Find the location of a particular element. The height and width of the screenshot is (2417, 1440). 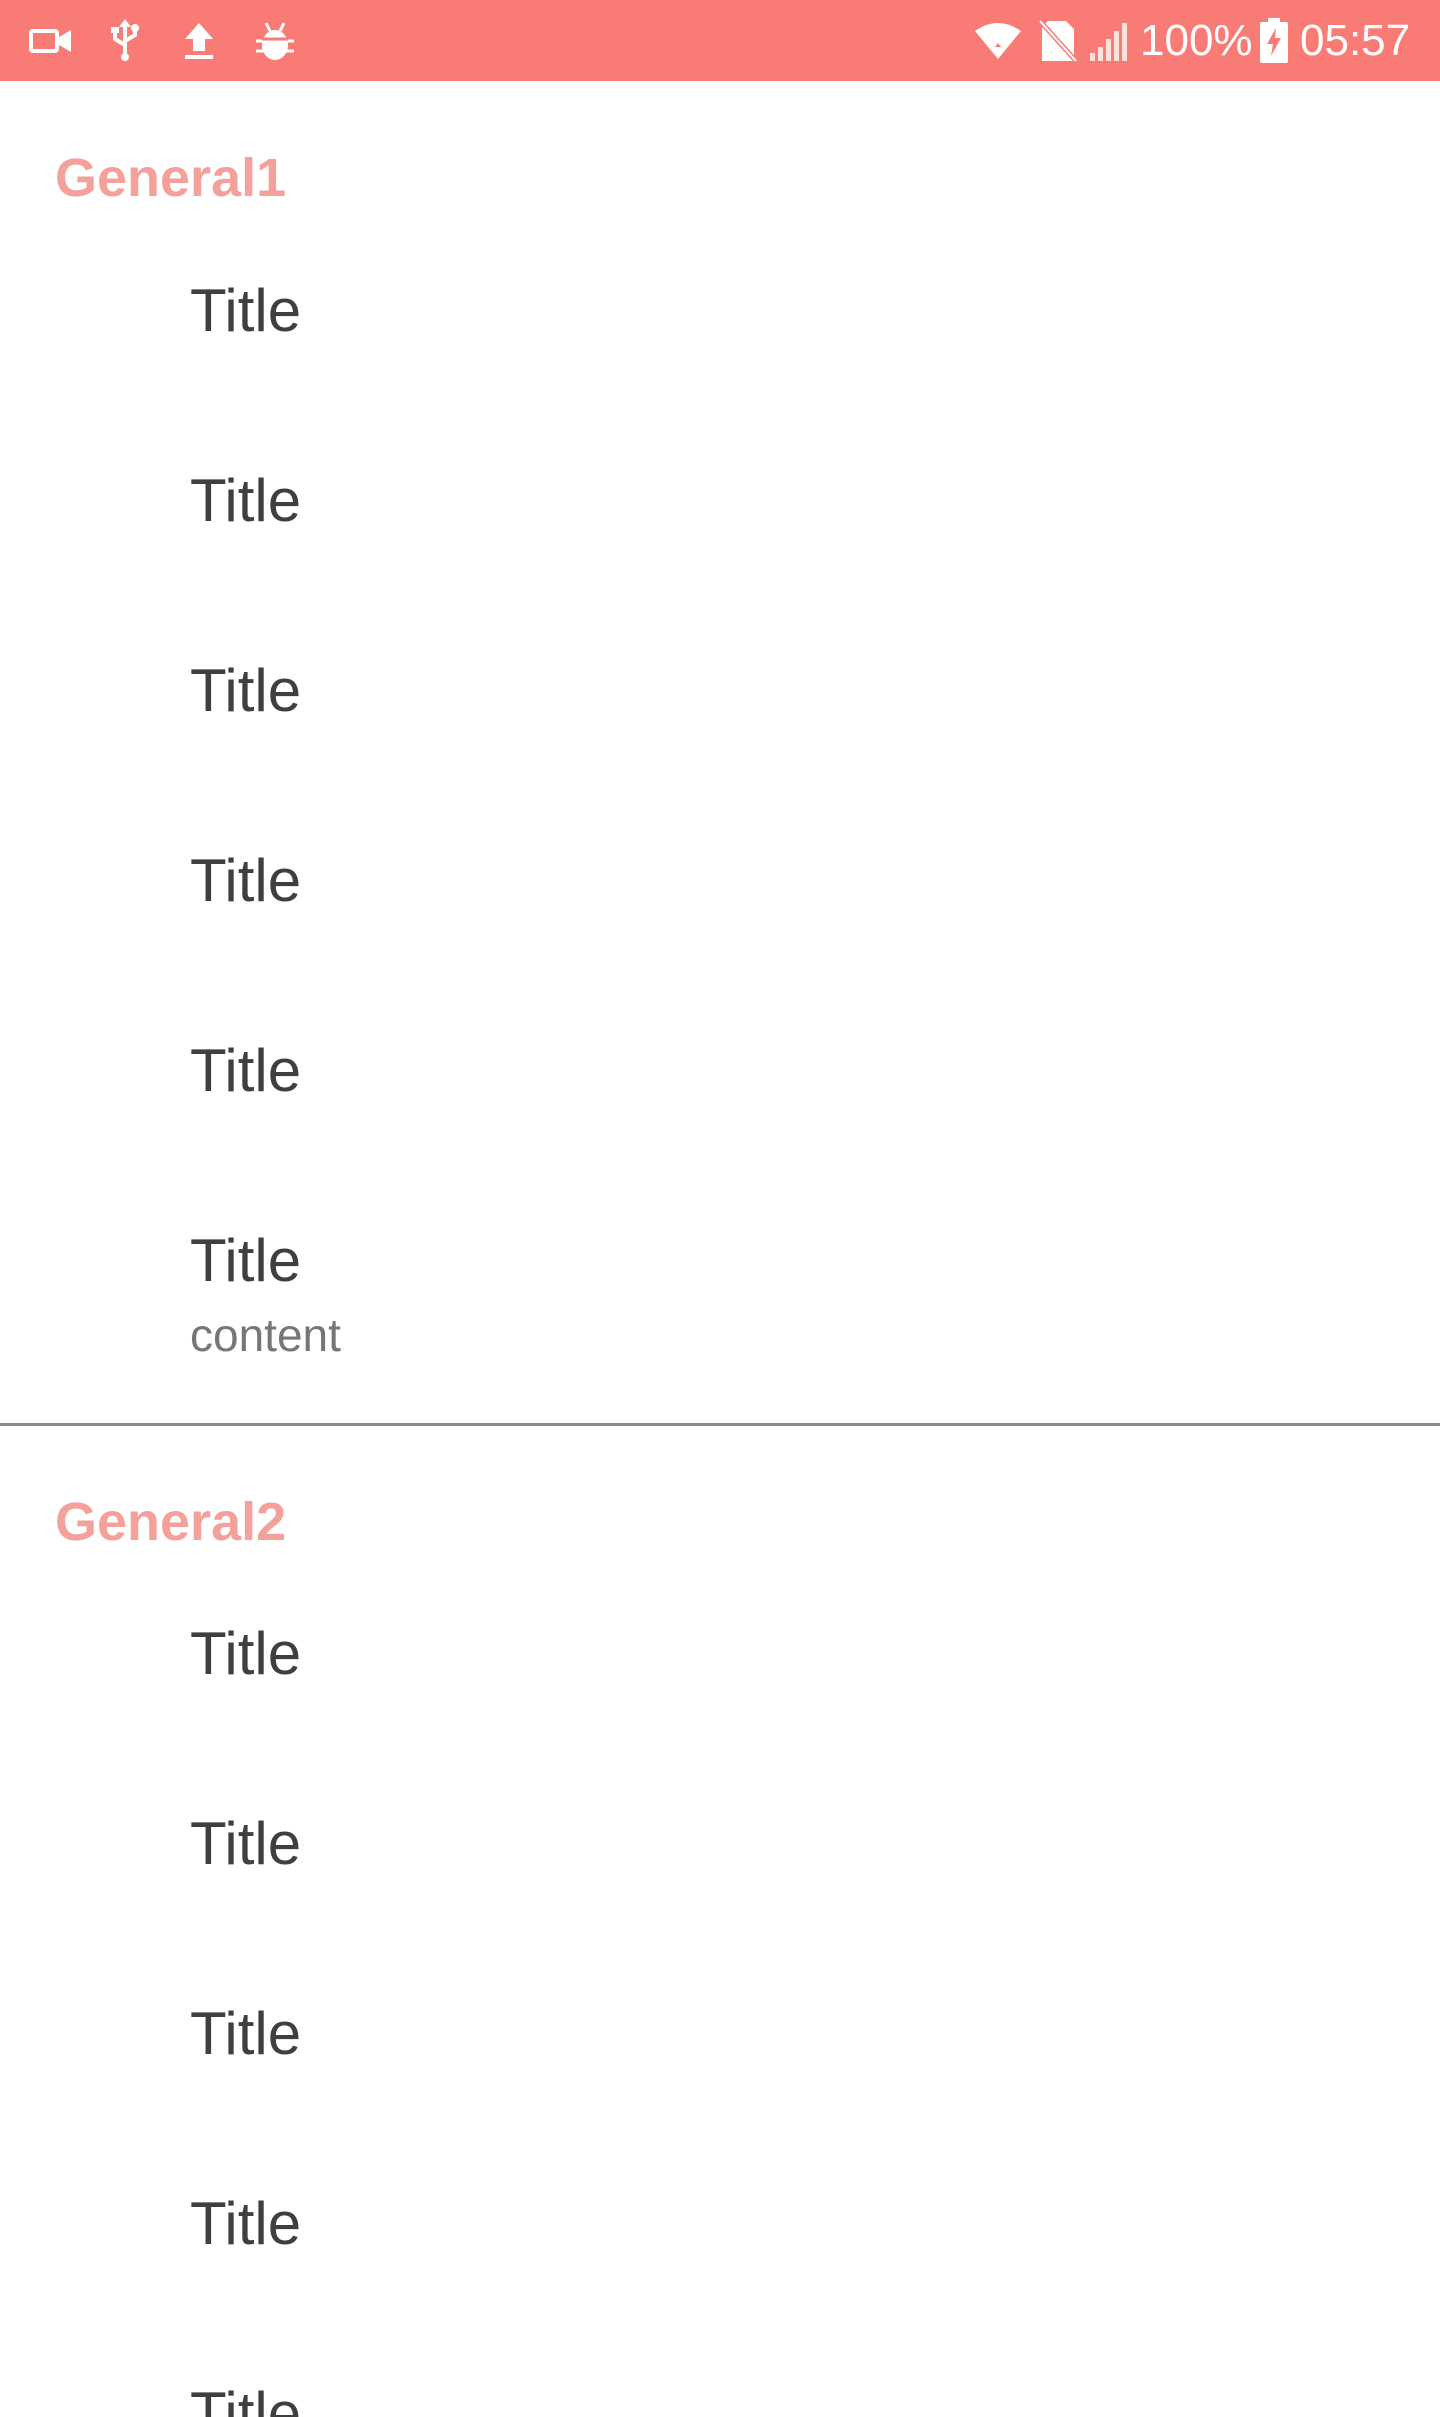

preference-item: Title content is located at coordinates (720, 1336).